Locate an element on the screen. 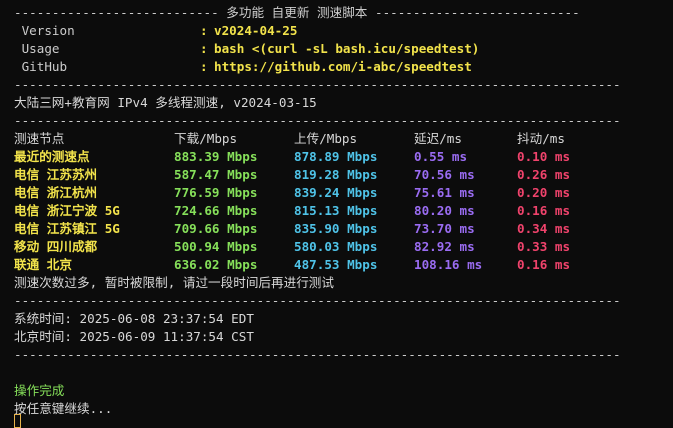 This screenshot has height=428, width=673. col-header-download: 下载/Mbps is located at coordinates (206, 138).